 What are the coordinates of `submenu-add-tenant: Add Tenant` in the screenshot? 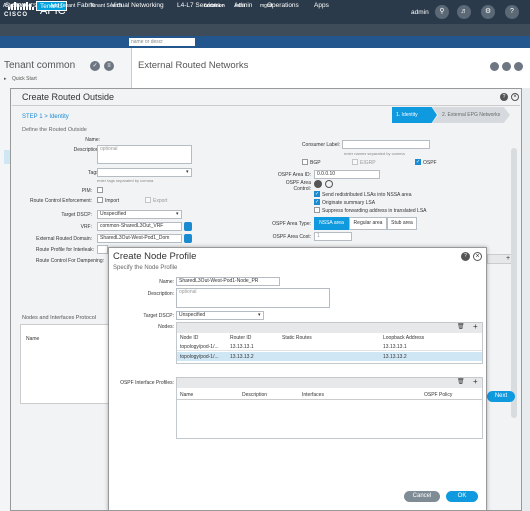 It's located at (62, 6).